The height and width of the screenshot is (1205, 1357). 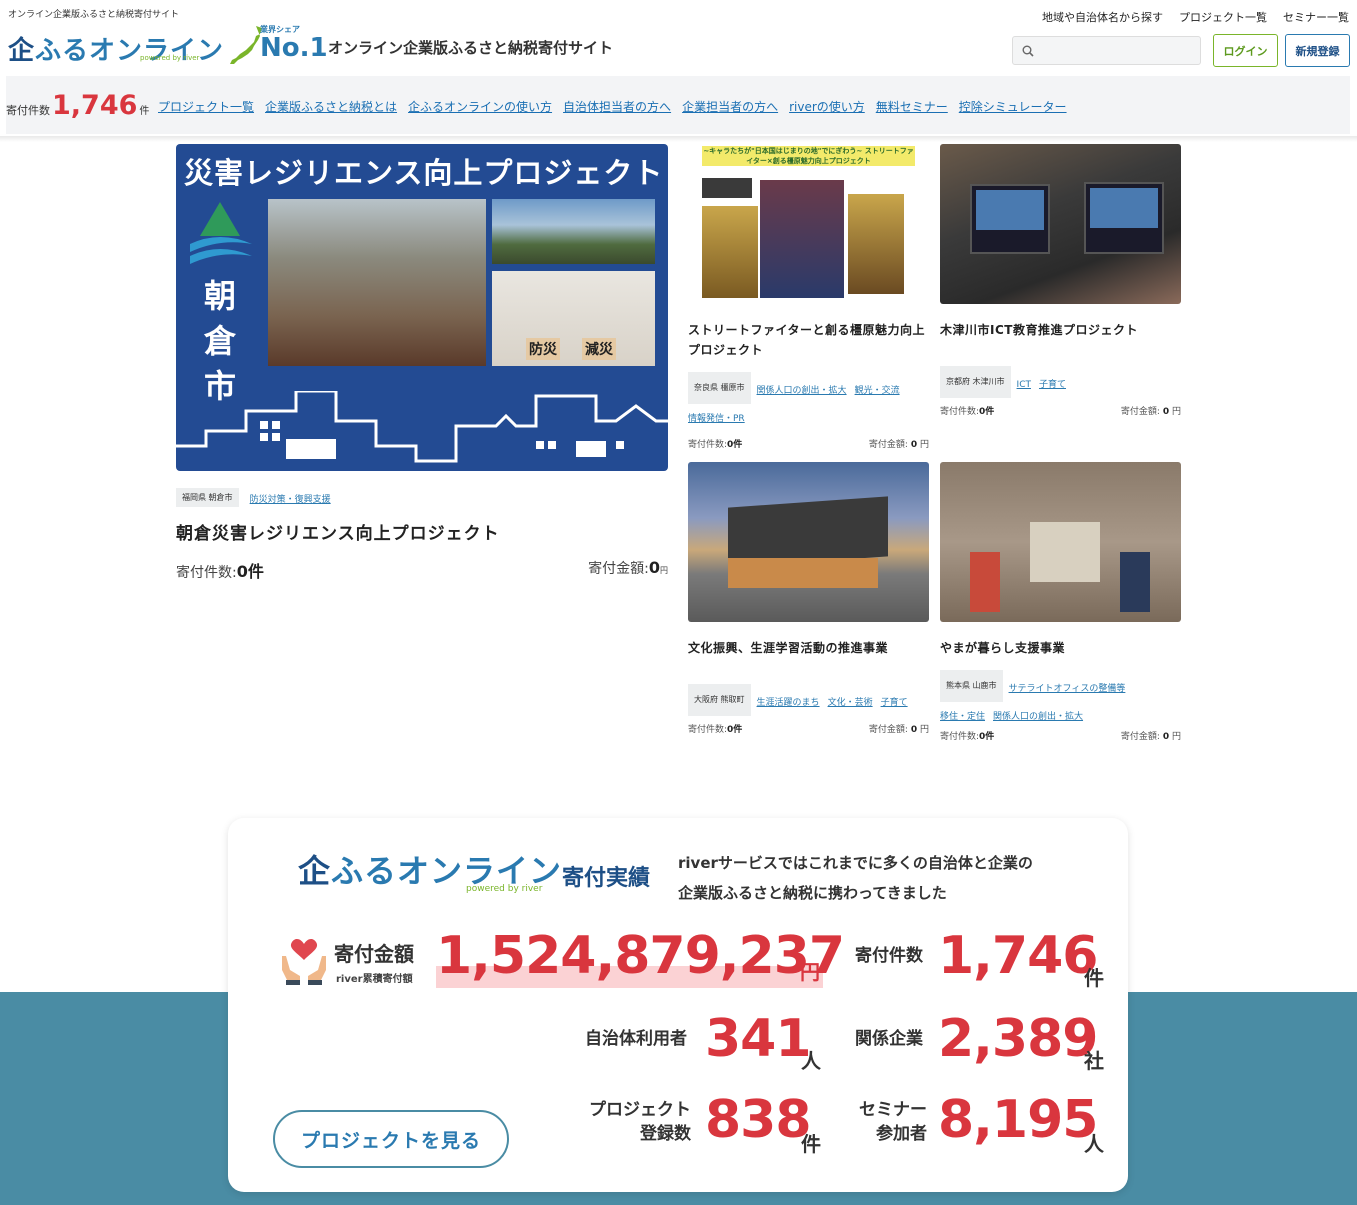 I want to click on featured-project-name: 朝倉災害レジリエンス向上プロジェクト, so click(x=422, y=531).